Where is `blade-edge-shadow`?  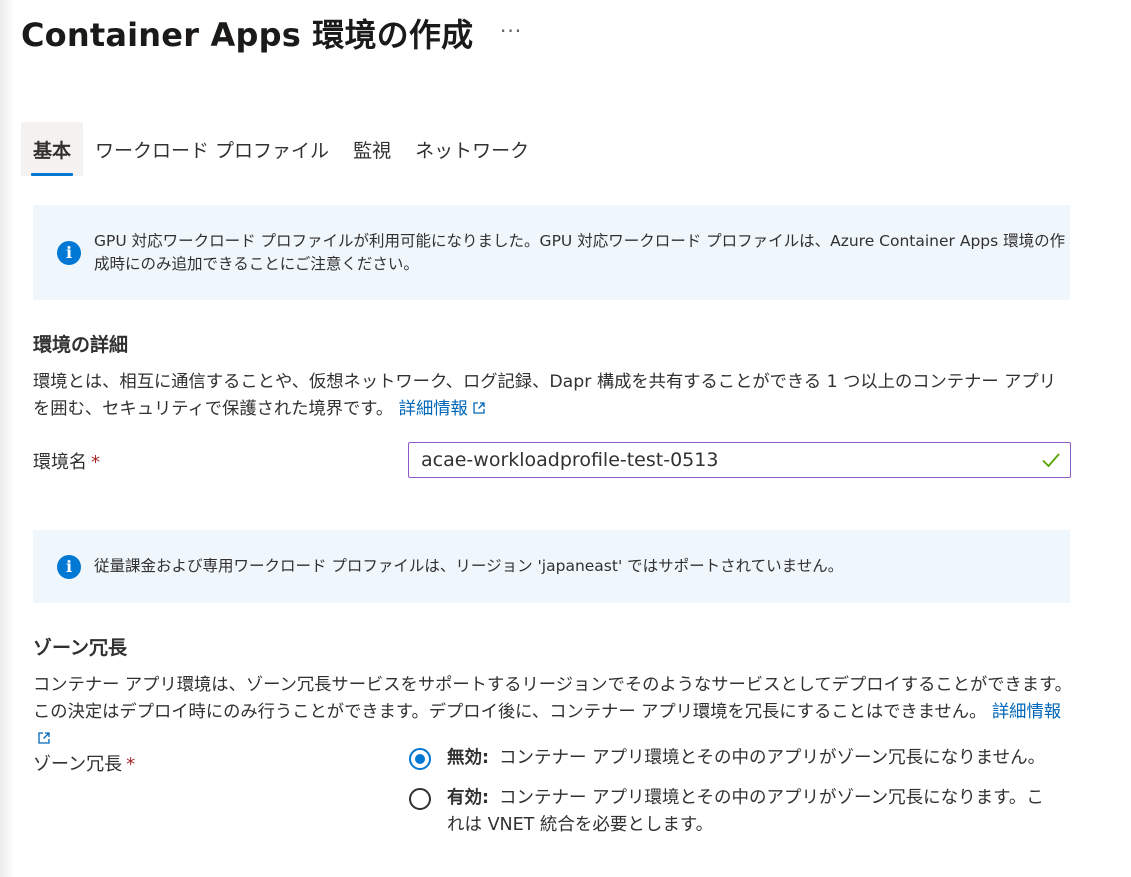 blade-edge-shadow is located at coordinates (7, 438).